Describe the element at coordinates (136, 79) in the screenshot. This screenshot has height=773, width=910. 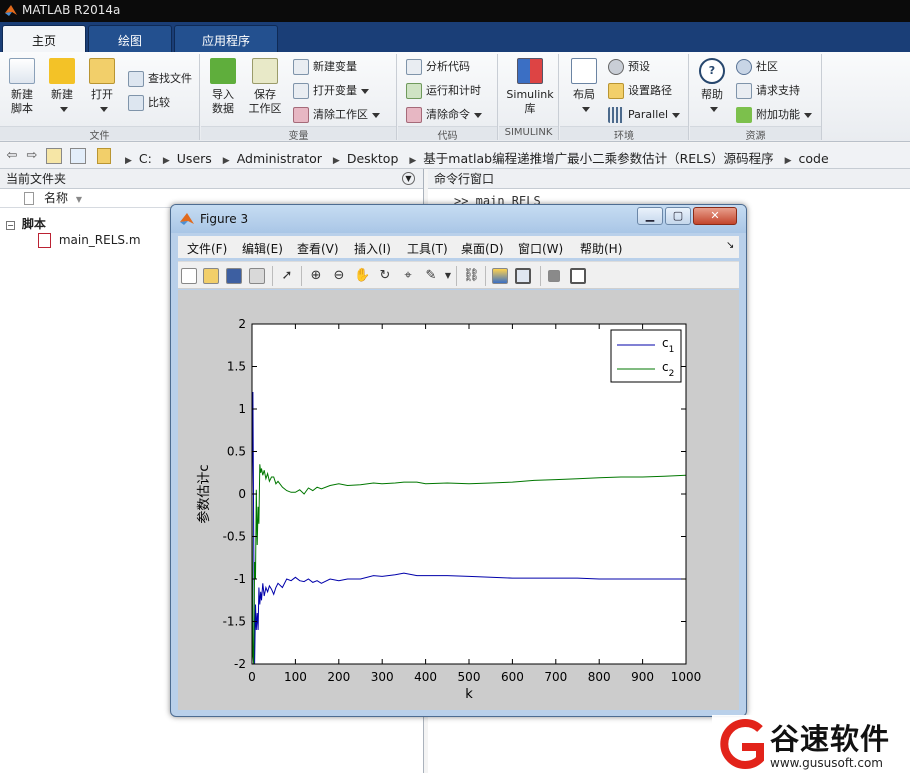
I see `find-files-icon` at that location.